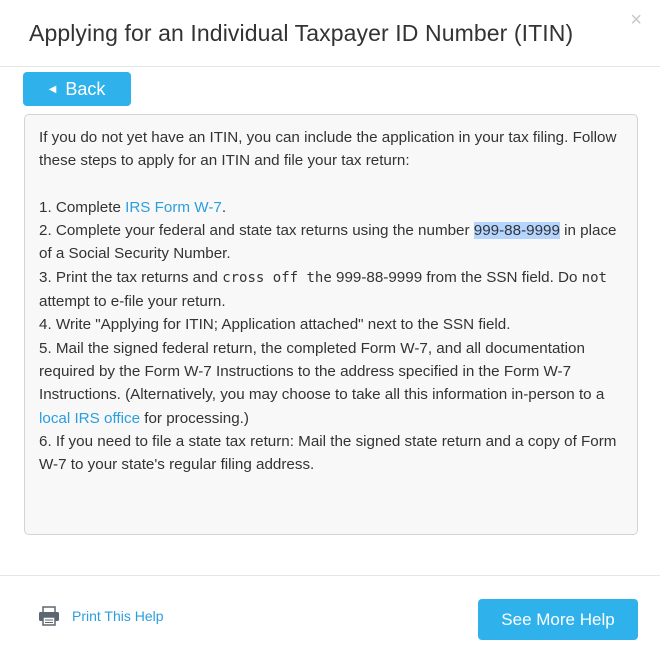  What do you see at coordinates (82, 207) in the screenshot?
I see `step-1-text: 1. Complete` at bounding box center [82, 207].